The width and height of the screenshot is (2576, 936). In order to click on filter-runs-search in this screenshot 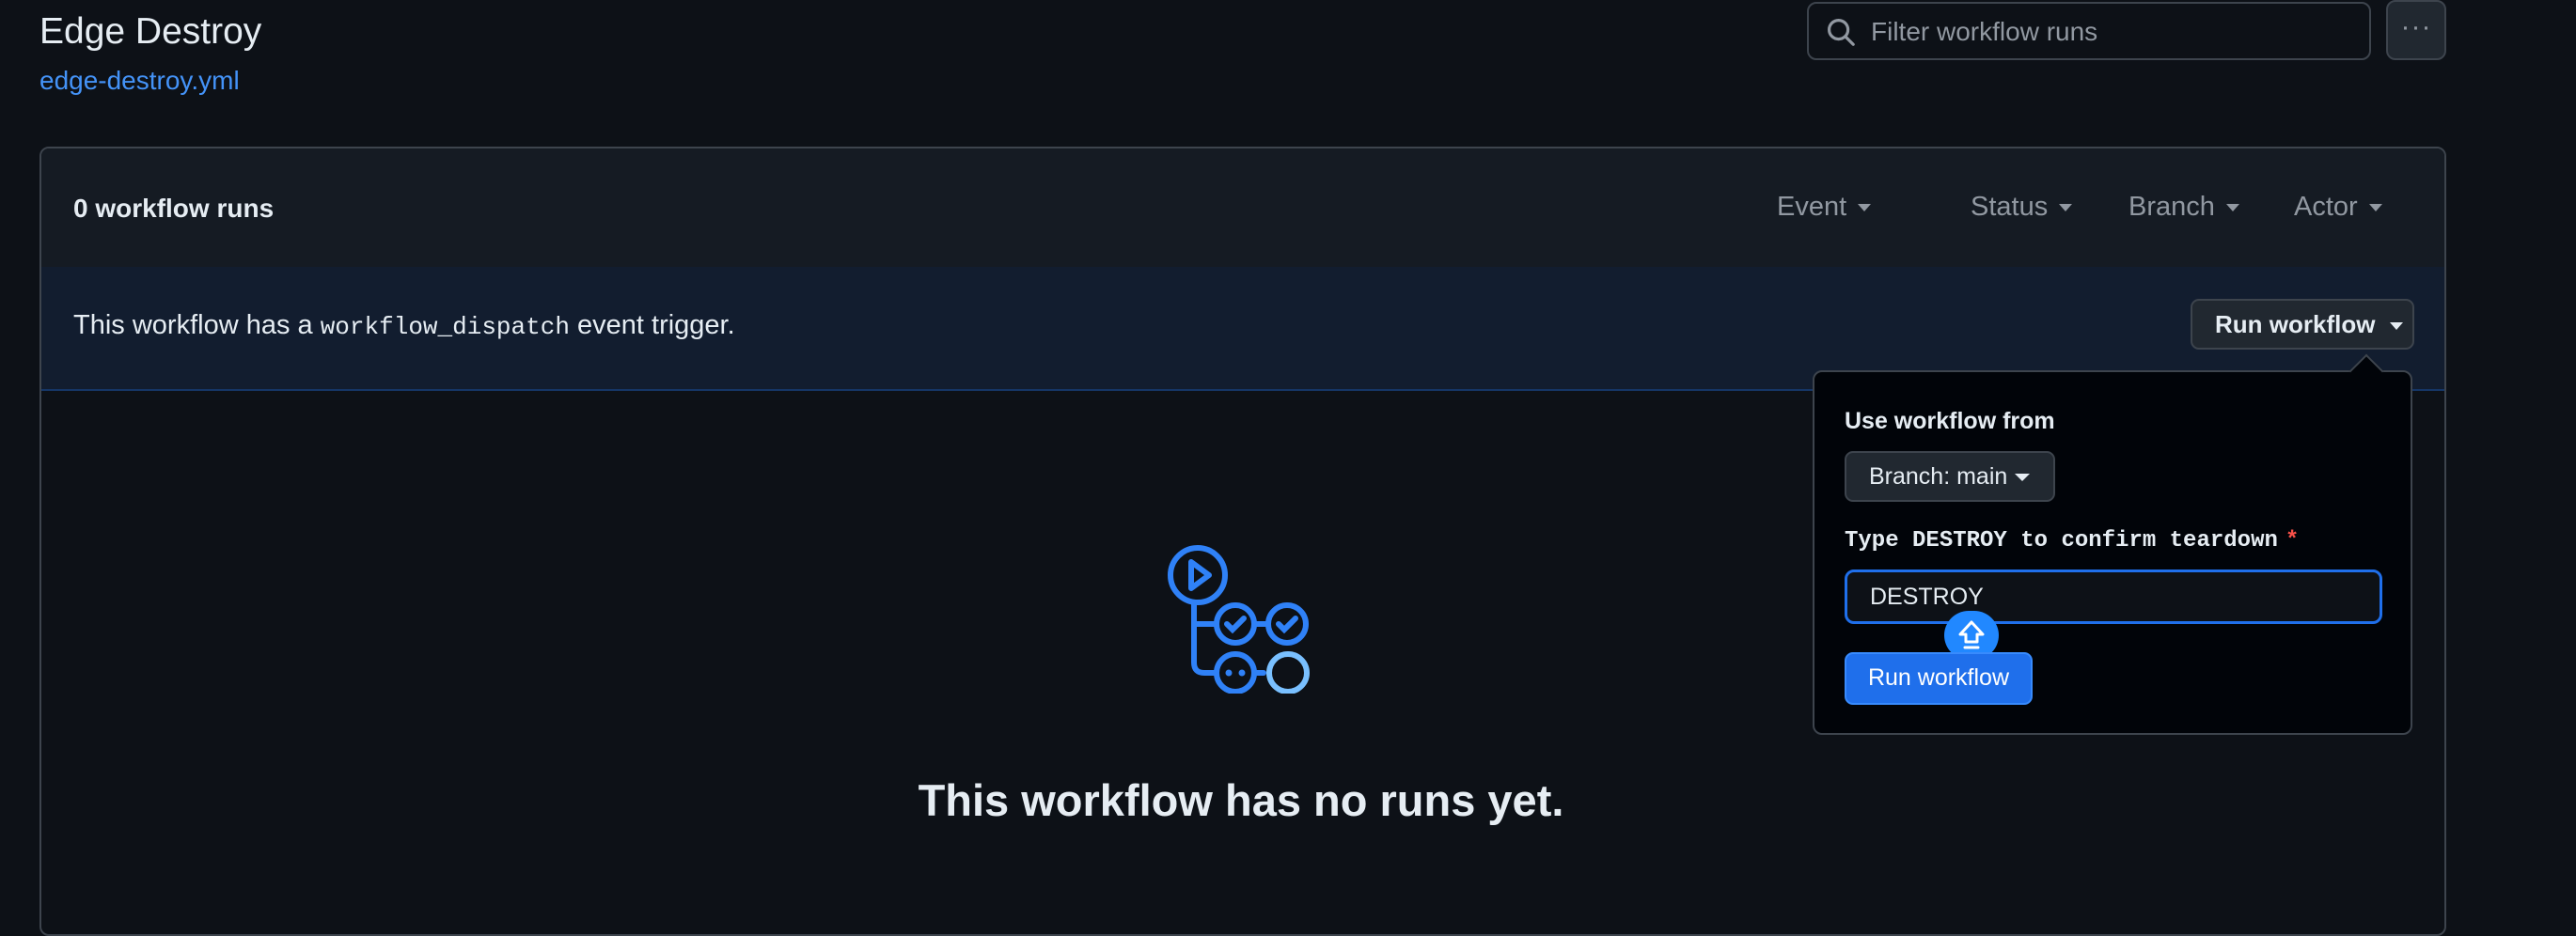, I will do `click(2089, 31)`.